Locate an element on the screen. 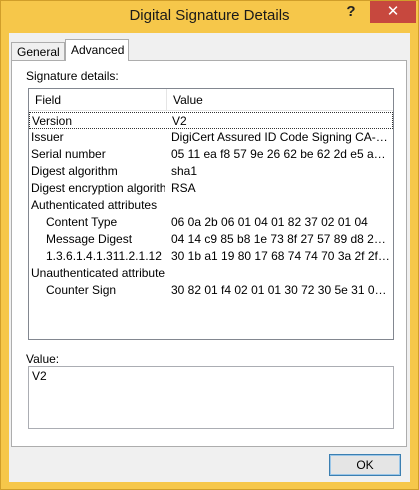 The image size is (419, 490). row-field: 1.3.6.1.4.1.311.2.1.12 is located at coordinates (104, 256).